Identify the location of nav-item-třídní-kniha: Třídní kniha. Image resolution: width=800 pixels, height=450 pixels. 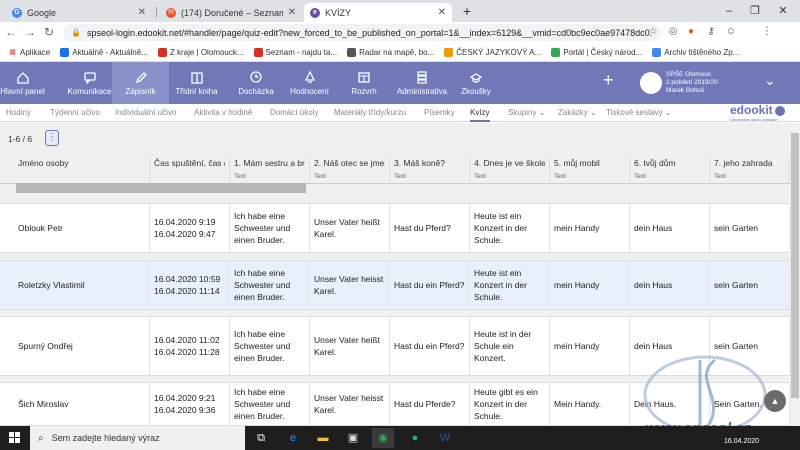
(196, 83).